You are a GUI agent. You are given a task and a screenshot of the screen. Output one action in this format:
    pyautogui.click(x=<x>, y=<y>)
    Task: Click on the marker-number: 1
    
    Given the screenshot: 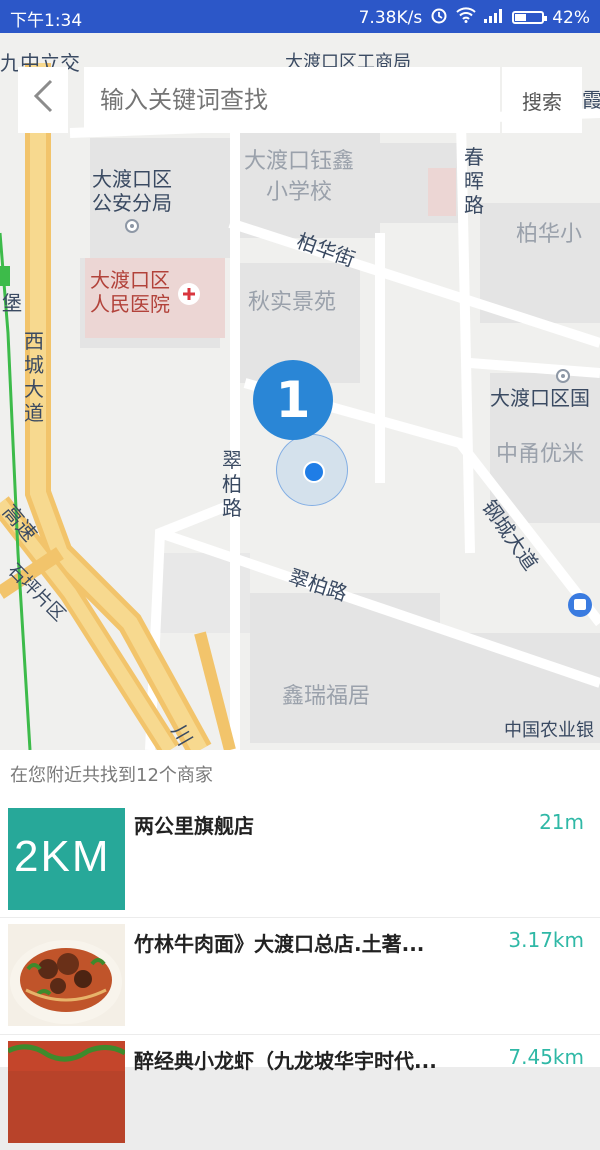 What is the action you would take?
    pyautogui.click(x=293, y=400)
    